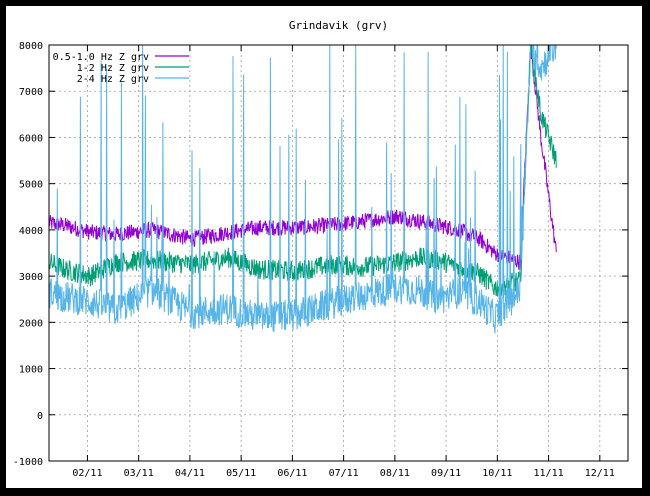  Describe the element at coordinates (497, 473) in the screenshot. I see `x-tick-label: 10/11` at that location.